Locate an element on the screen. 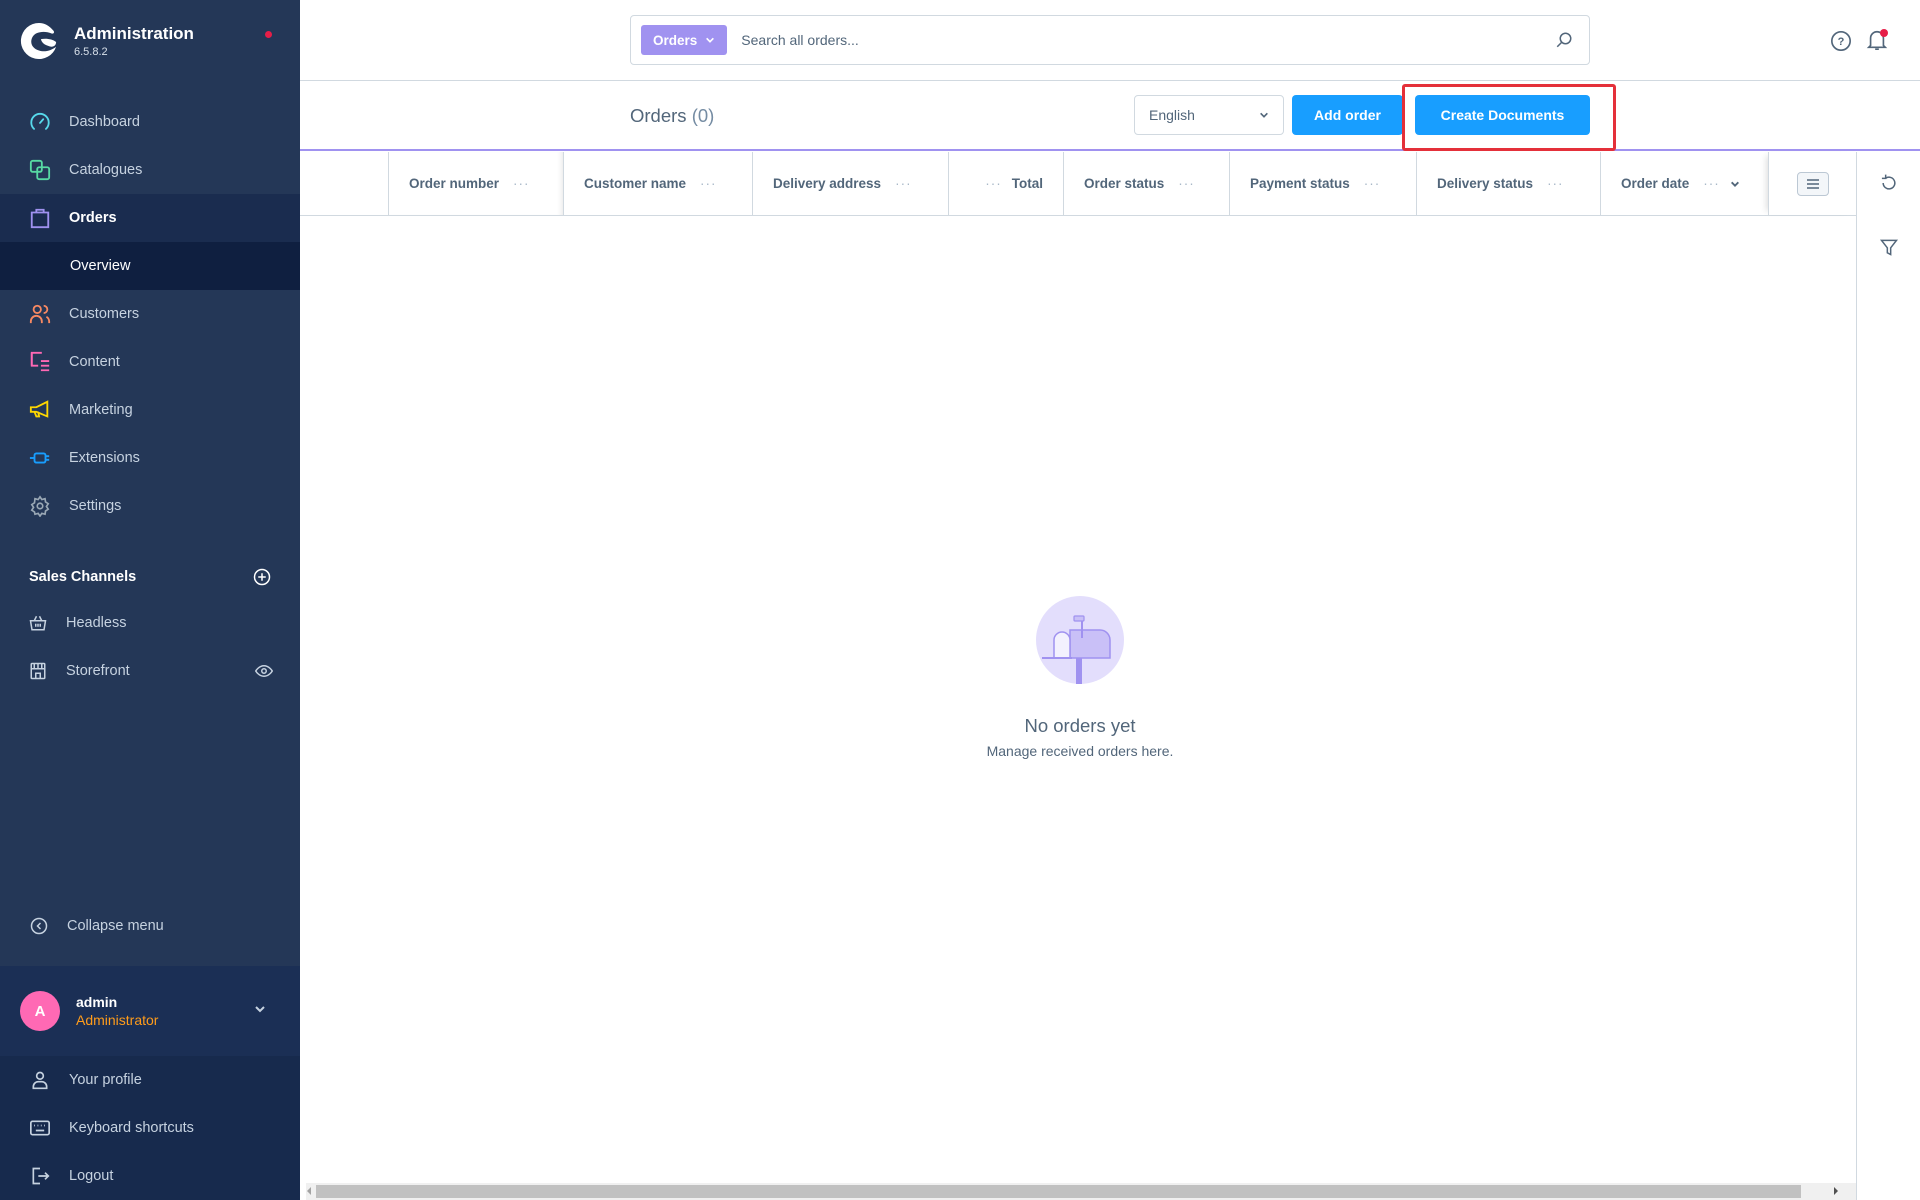 The image size is (1920, 1200). menu-lines-icon is located at coordinates (1812, 183).